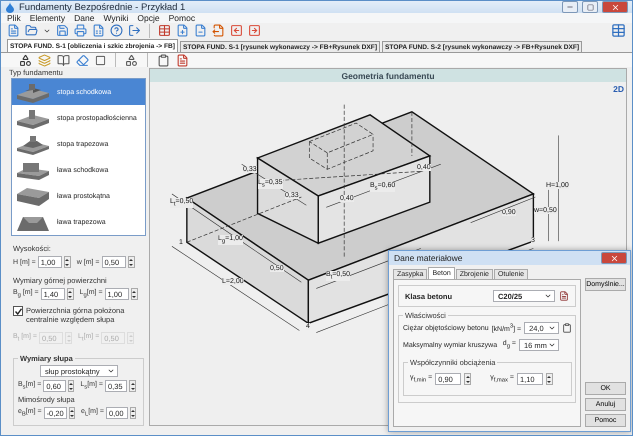 The width and height of the screenshot is (633, 436). Describe the element at coordinates (388, 75) in the screenshot. I see `canvas-header: Geometria fundamentu` at that location.